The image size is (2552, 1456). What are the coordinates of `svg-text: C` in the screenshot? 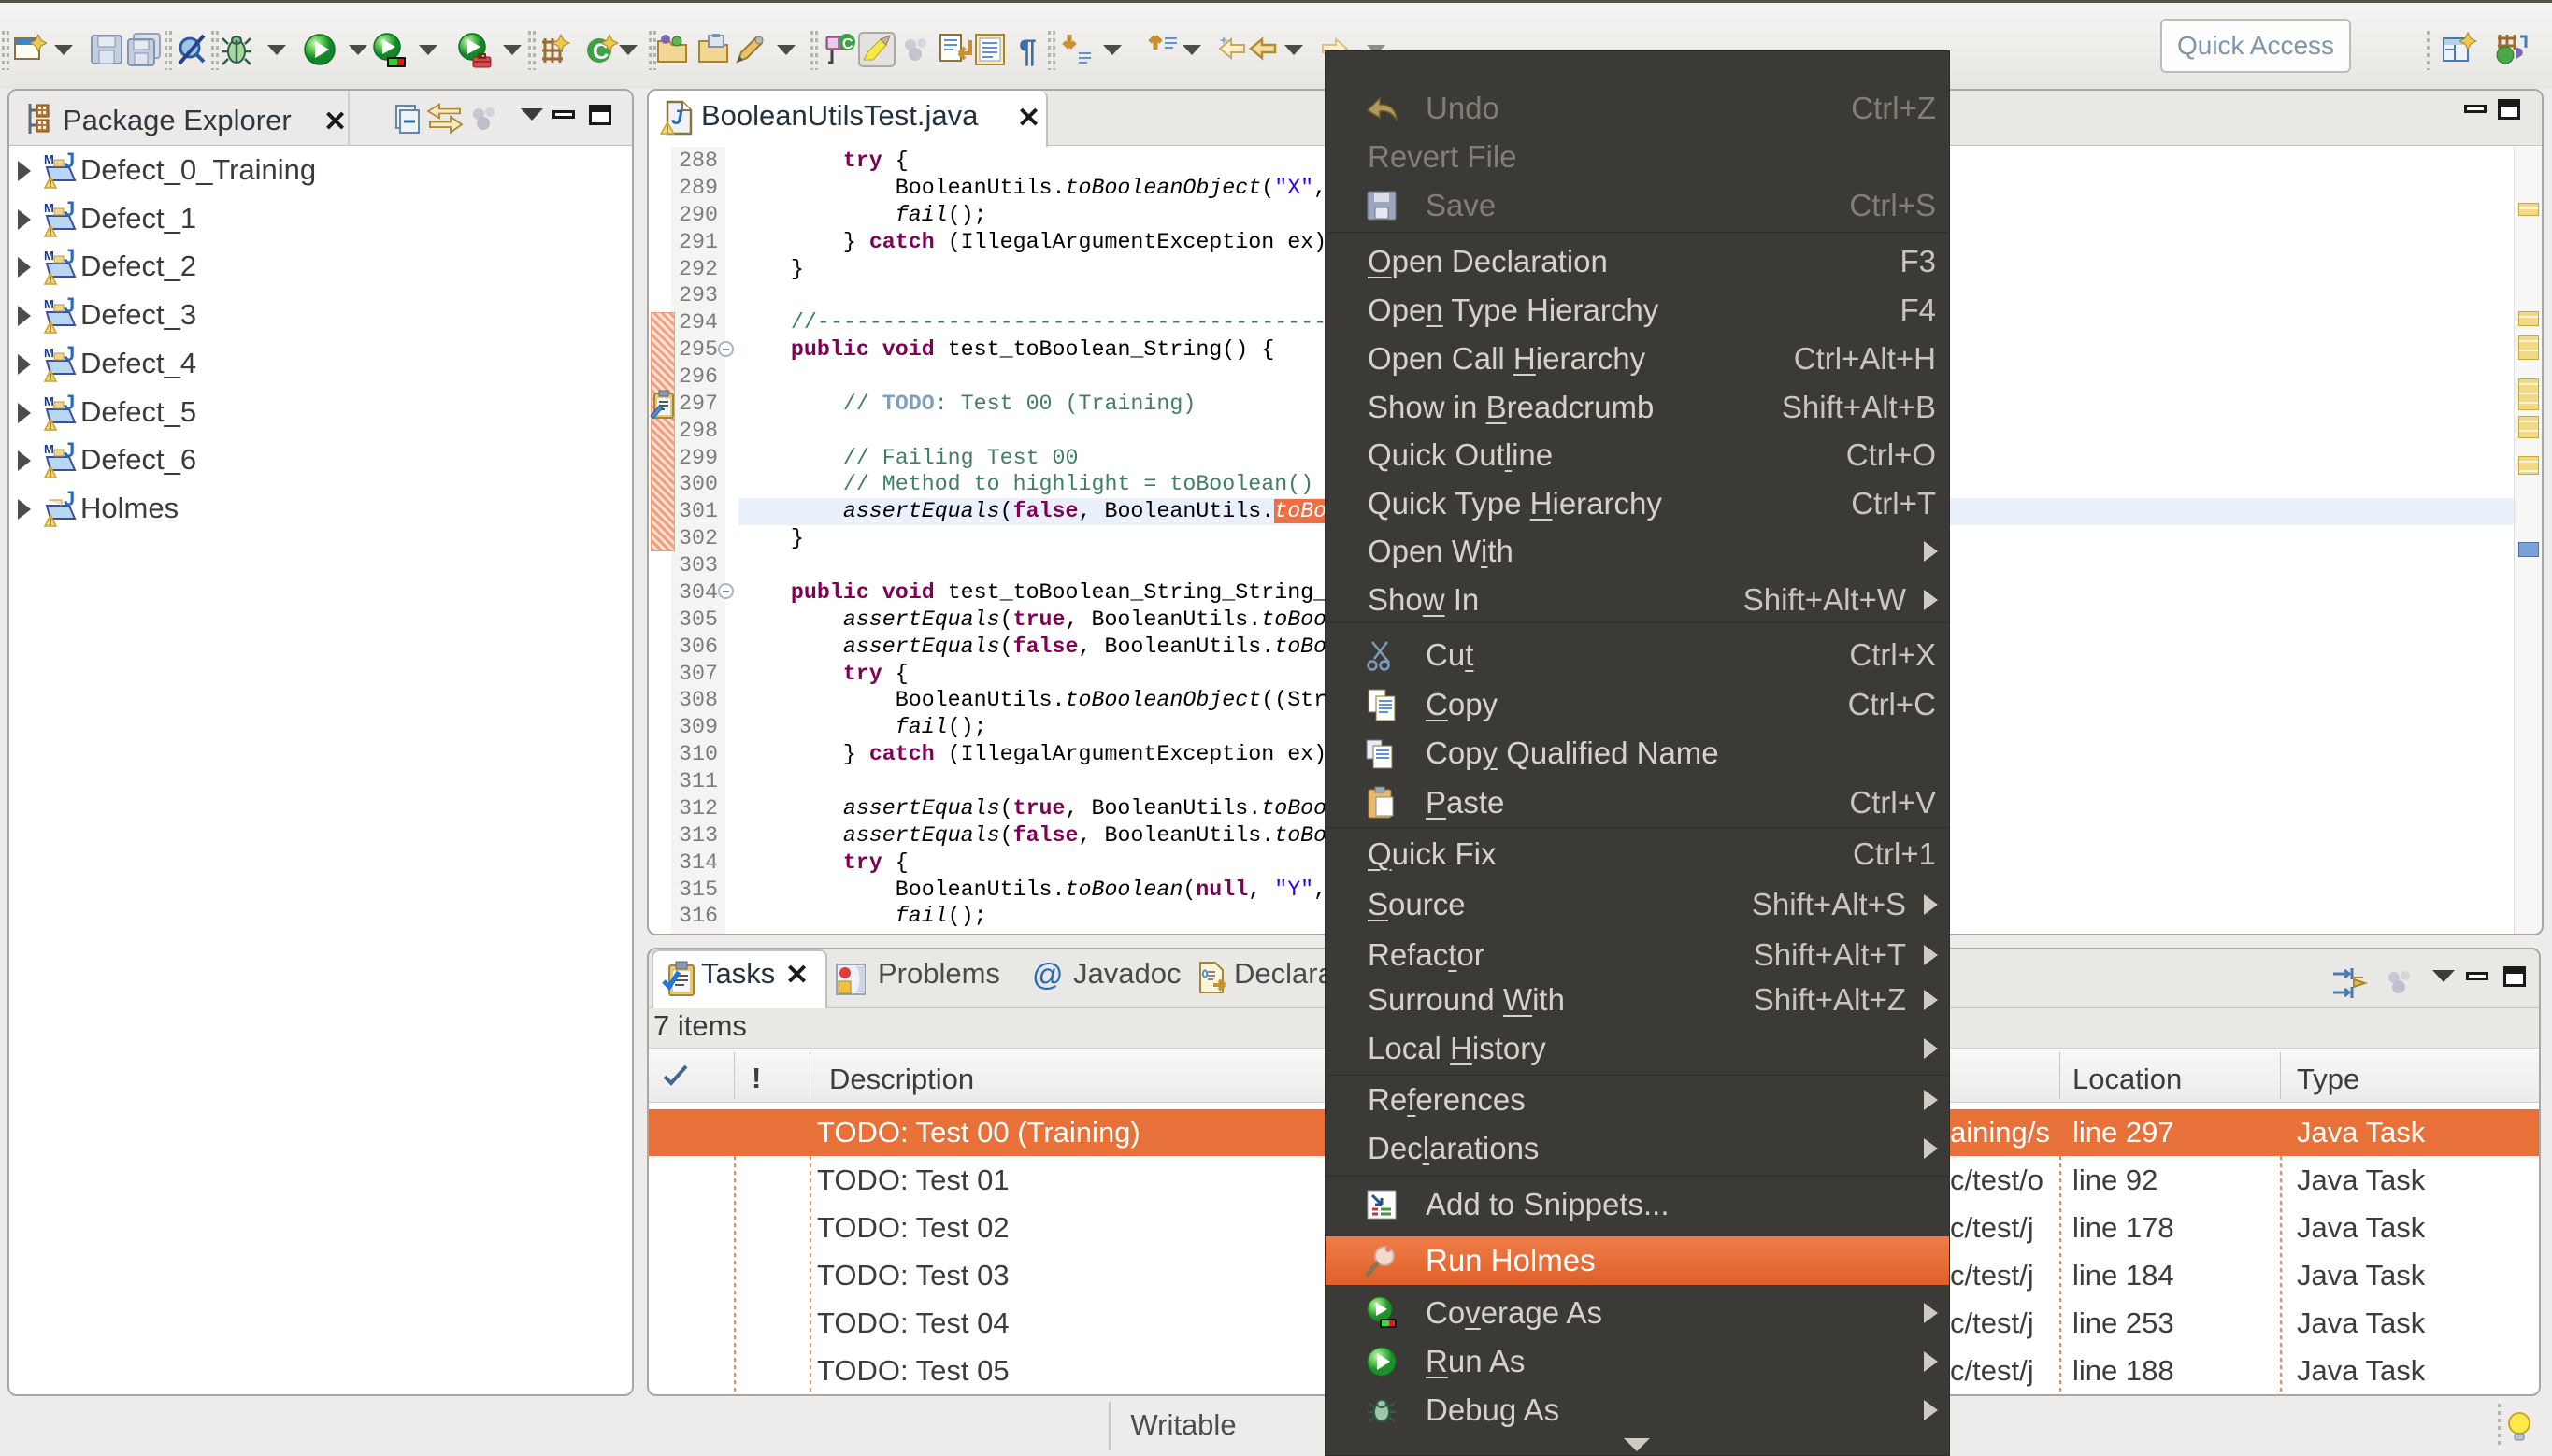 It's located at (847, 44).